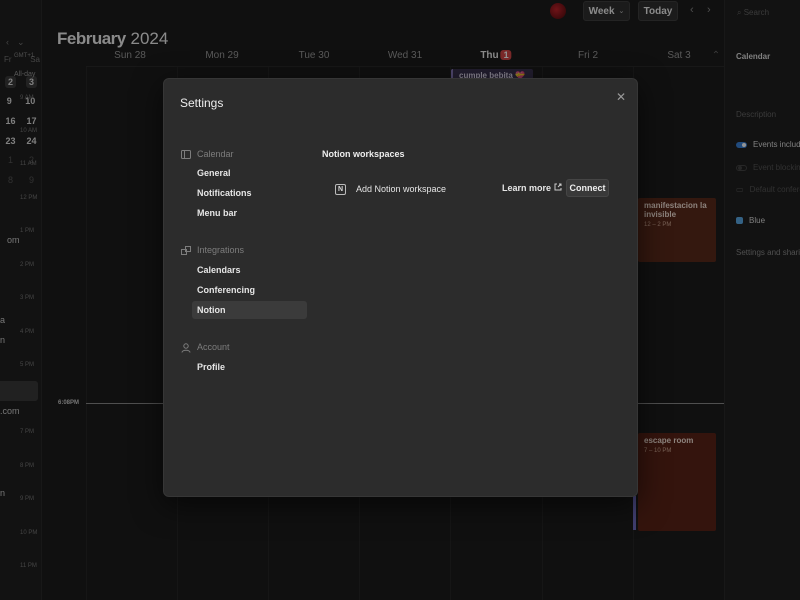  What do you see at coordinates (215, 154) in the screenshot?
I see `section-title: Calendar` at bounding box center [215, 154].